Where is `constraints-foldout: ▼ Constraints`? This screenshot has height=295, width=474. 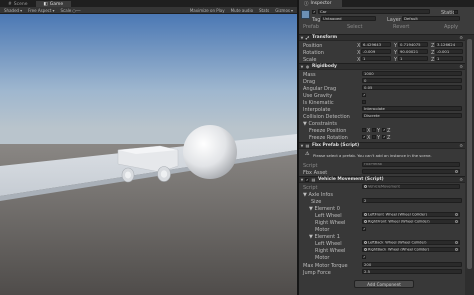
constraints-foldout: ▼ Constraints is located at coordinates (320, 124).